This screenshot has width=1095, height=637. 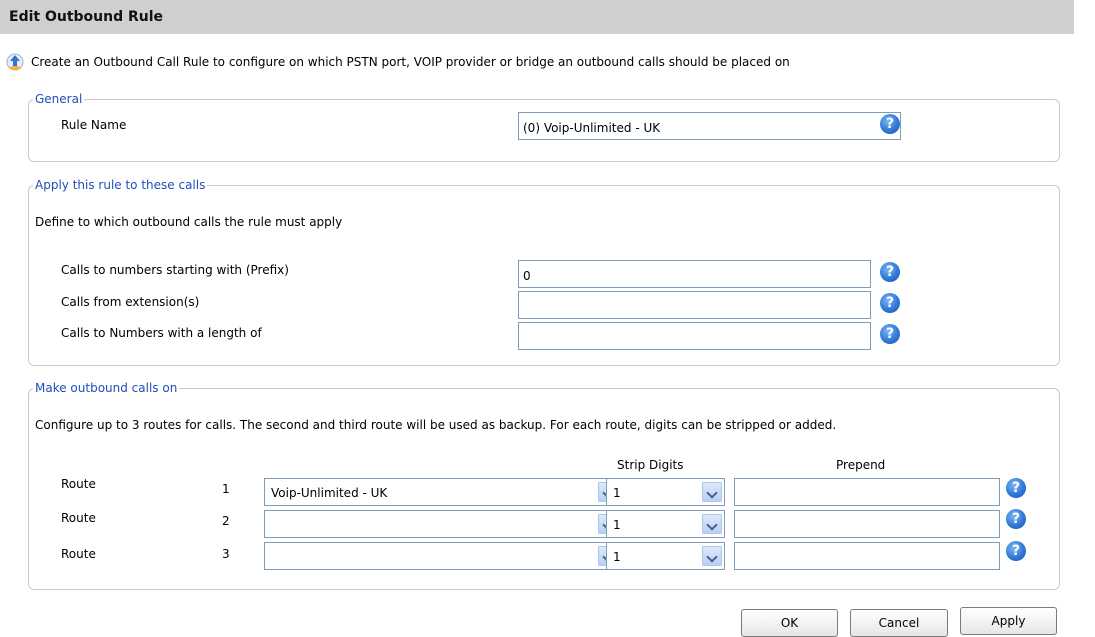 What do you see at coordinates (899, 623) in the screenshot?
I see `cancel-button: Cancel` at bounding box center [899, 623].